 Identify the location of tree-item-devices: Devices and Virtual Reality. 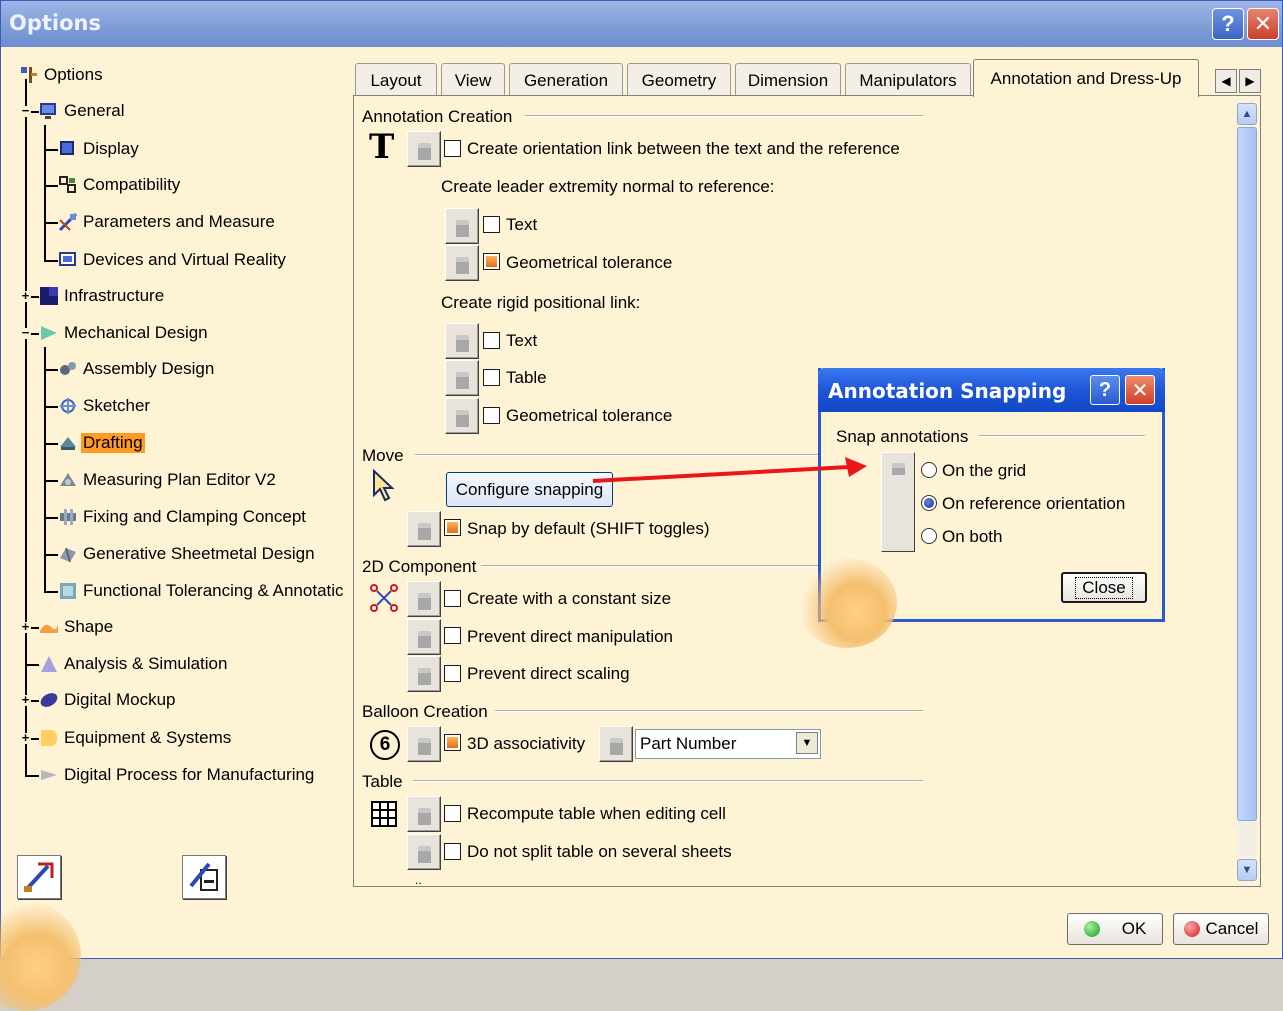
(173, 260).